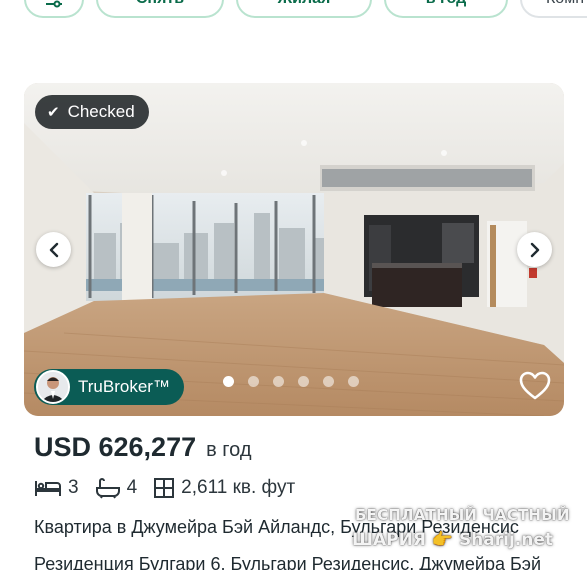  I want to click on filter-chips: Снять Жилая в год Комн, so click(305, 9).